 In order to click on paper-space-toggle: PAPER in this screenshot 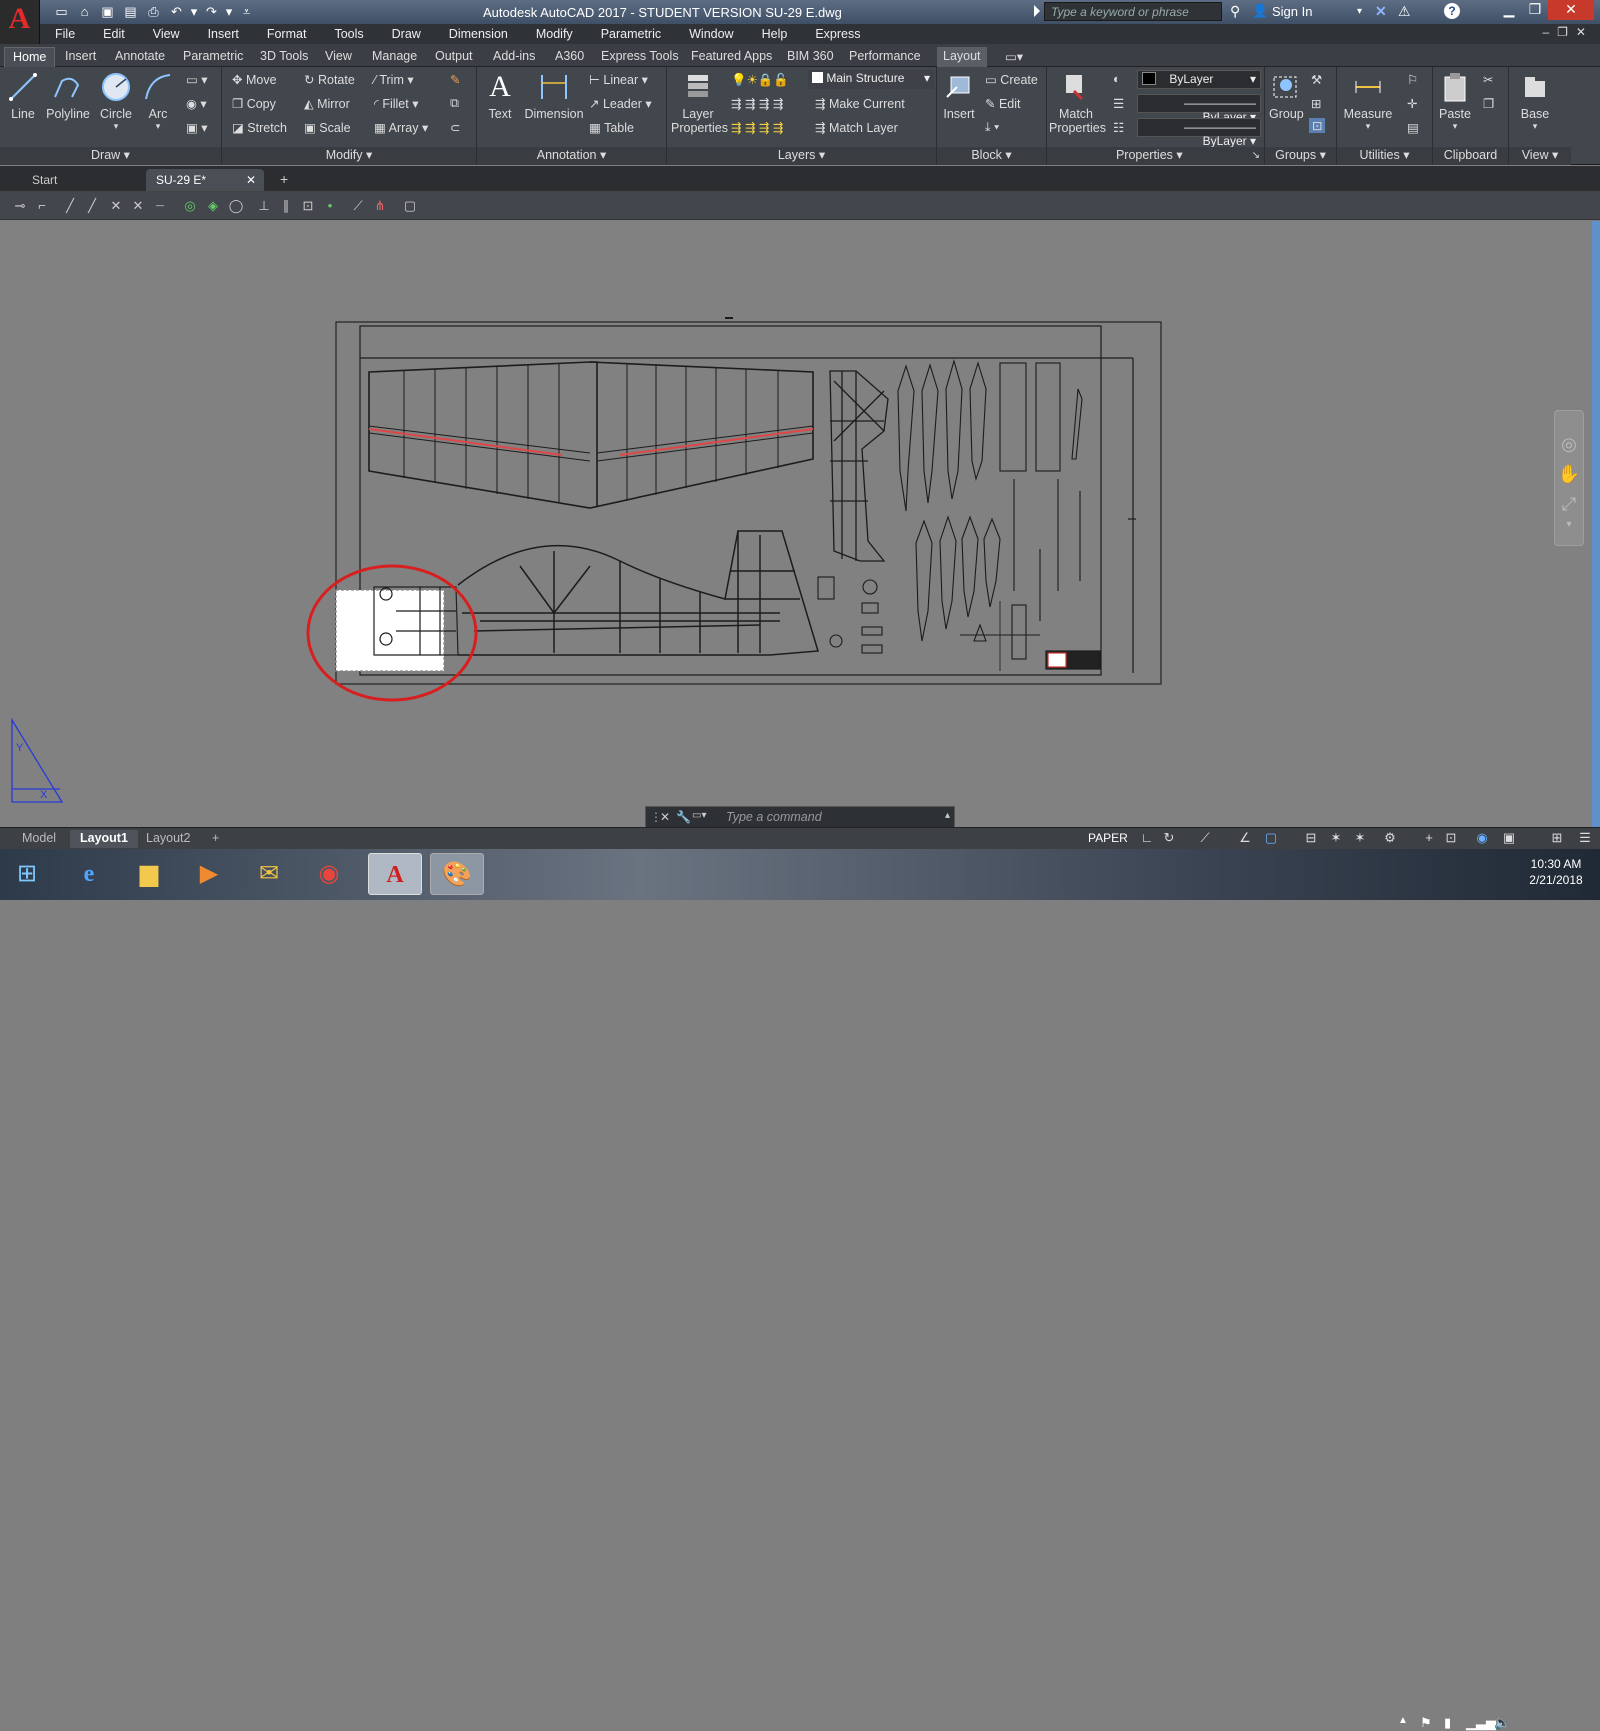, I will do `click(1108, 838)`.